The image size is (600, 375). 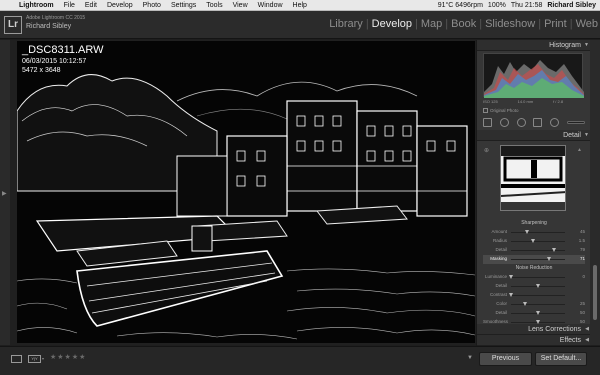 What do you see at coordinates (69, 5) in the screenshot?
I see `menu-file: File` at bounding box center [69, 5].